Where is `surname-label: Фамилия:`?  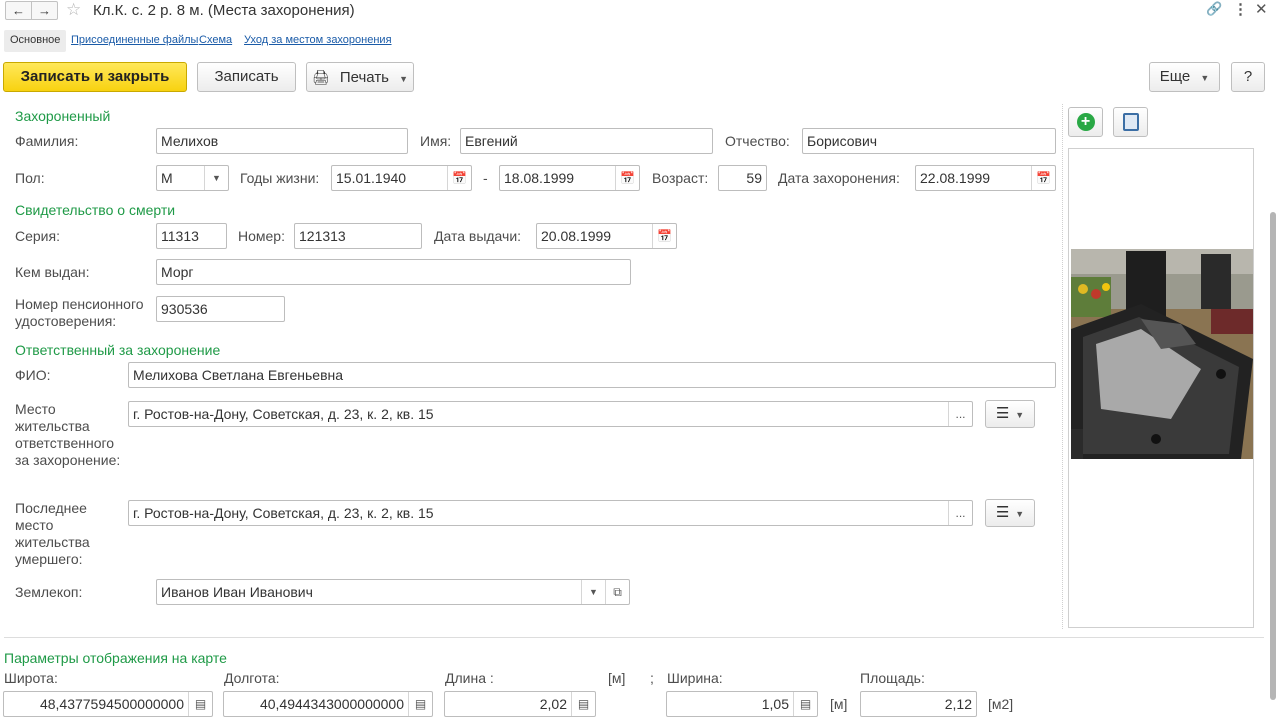 surname-label: Фамилия: is located at coordinates (47, 141).